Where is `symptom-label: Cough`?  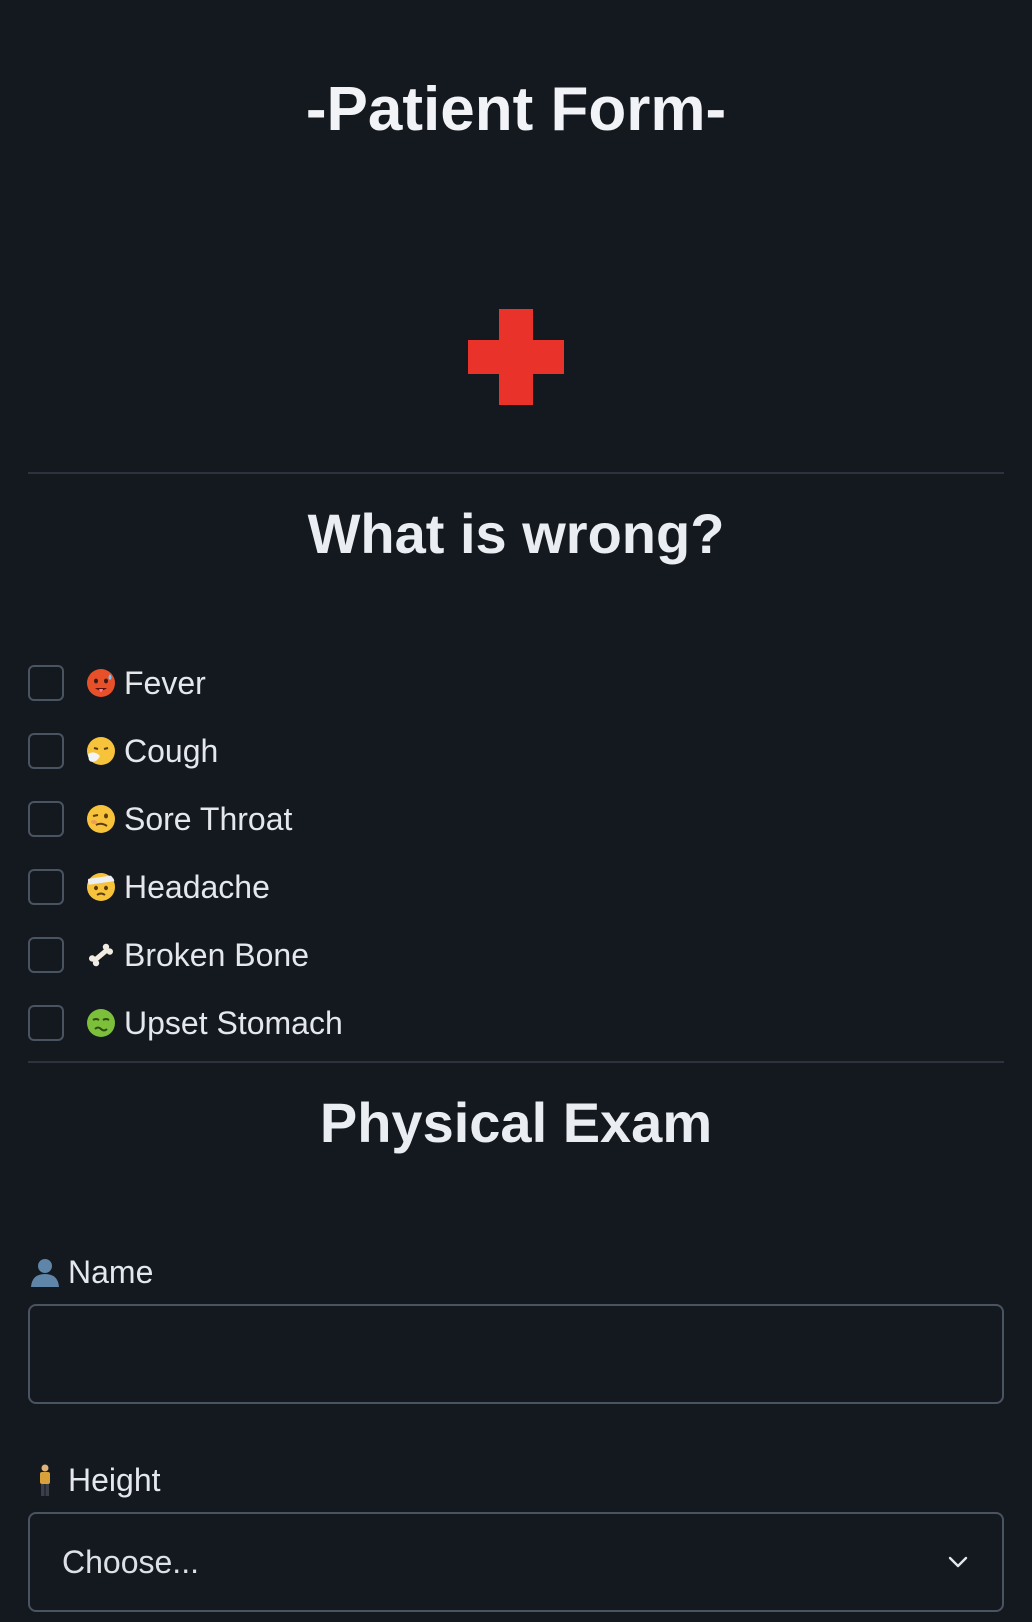 symptom-label: Cough is located at coordinates (171, 751).